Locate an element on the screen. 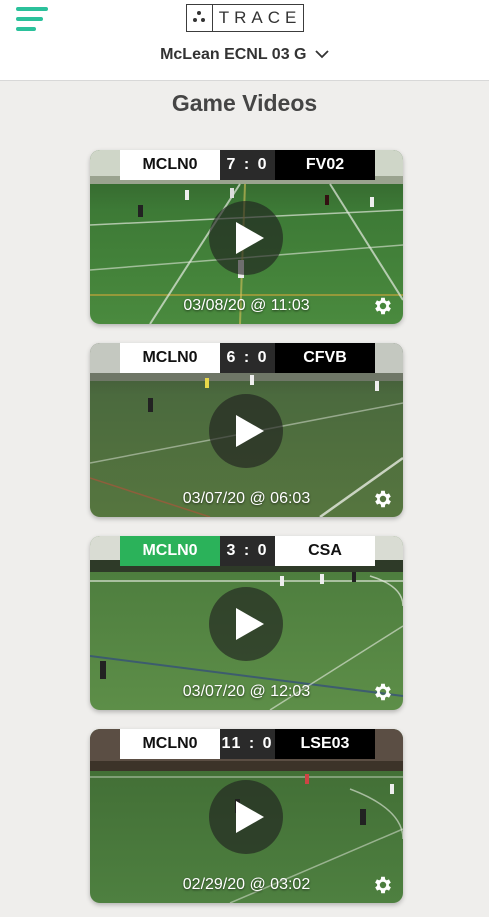  chevron-down-icon is located at coordinates (322, 54).